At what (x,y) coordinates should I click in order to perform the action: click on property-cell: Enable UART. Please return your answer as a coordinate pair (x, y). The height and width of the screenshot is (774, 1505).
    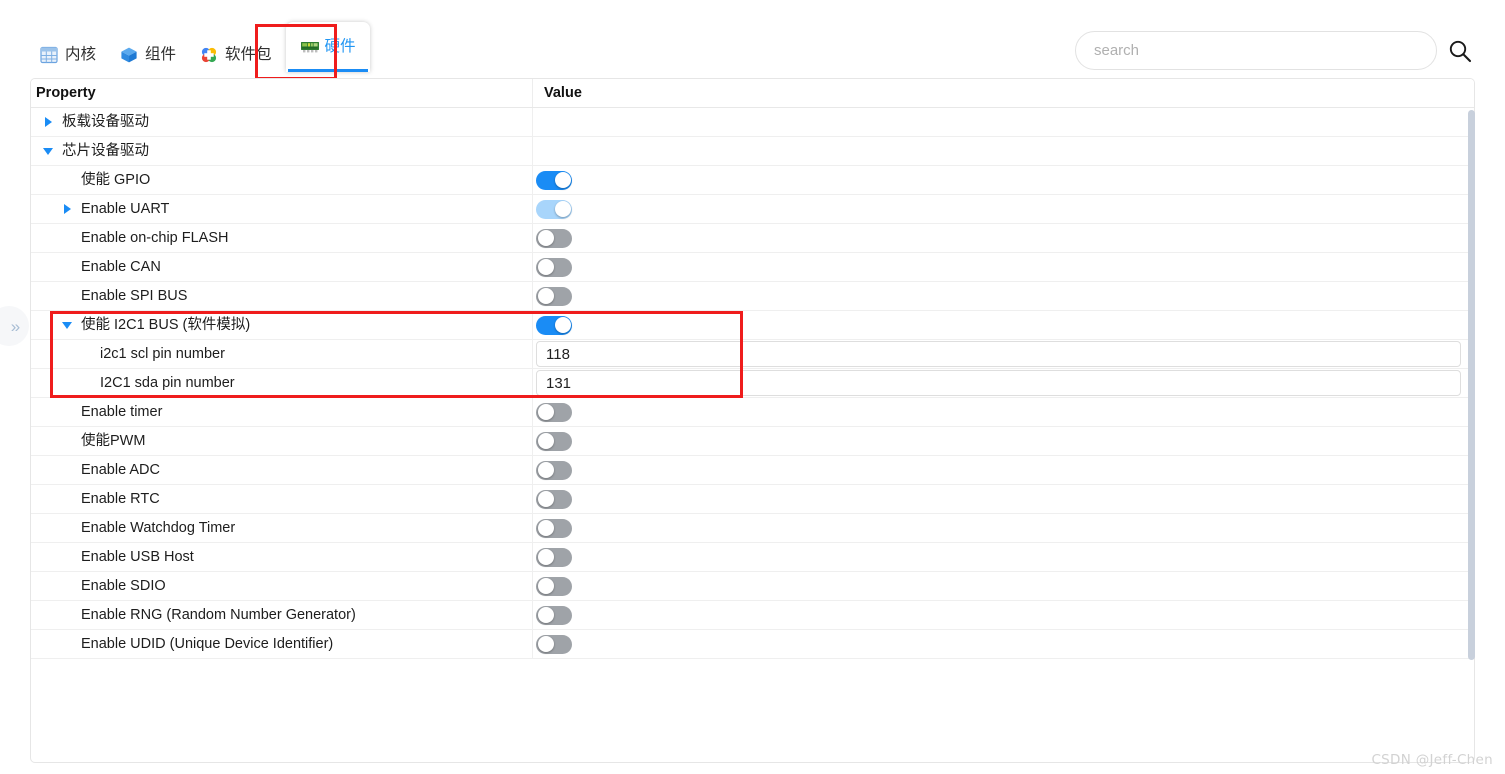
    Looking at the image, I should click on (281, 209).